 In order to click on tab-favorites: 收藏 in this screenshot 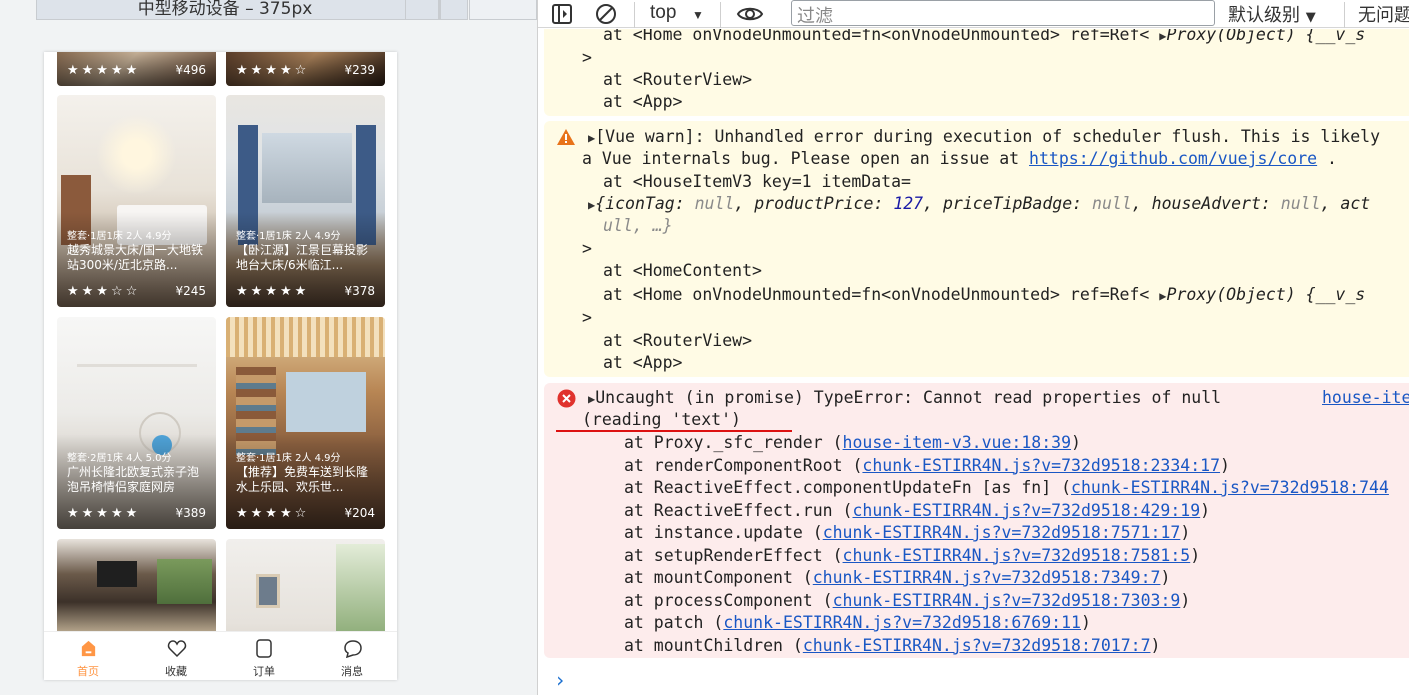, I will do `click(176, 656)`.